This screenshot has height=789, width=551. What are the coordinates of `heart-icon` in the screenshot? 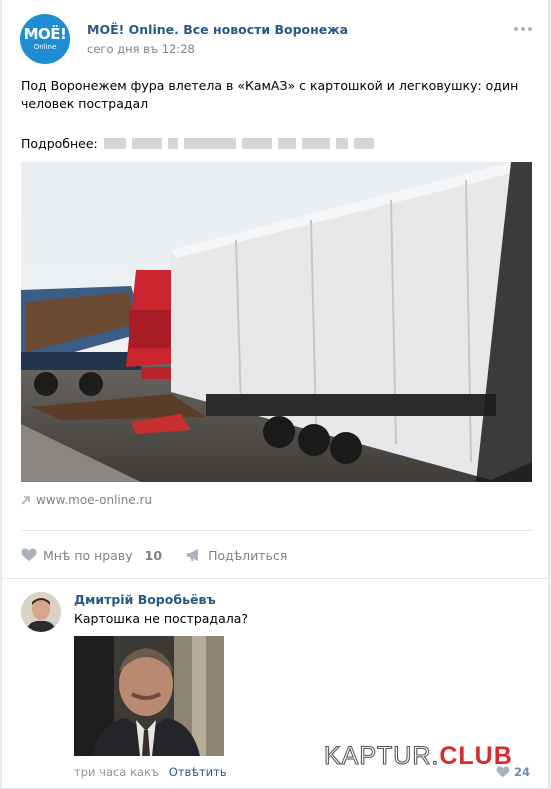 It's located at (29, 554).